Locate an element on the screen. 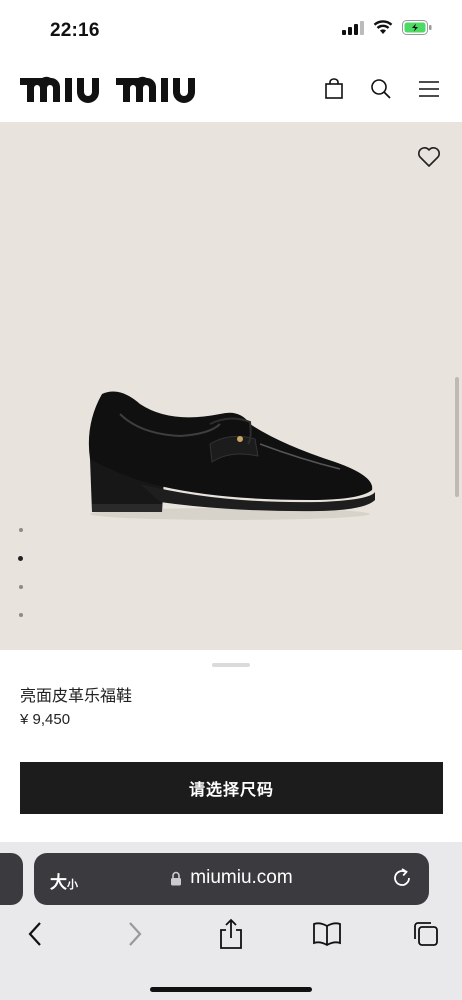 Image resolution: width=462 pixels, height=1000 pixels. select-size-button: 请选择尺码 is located at coordinates (231, 788).